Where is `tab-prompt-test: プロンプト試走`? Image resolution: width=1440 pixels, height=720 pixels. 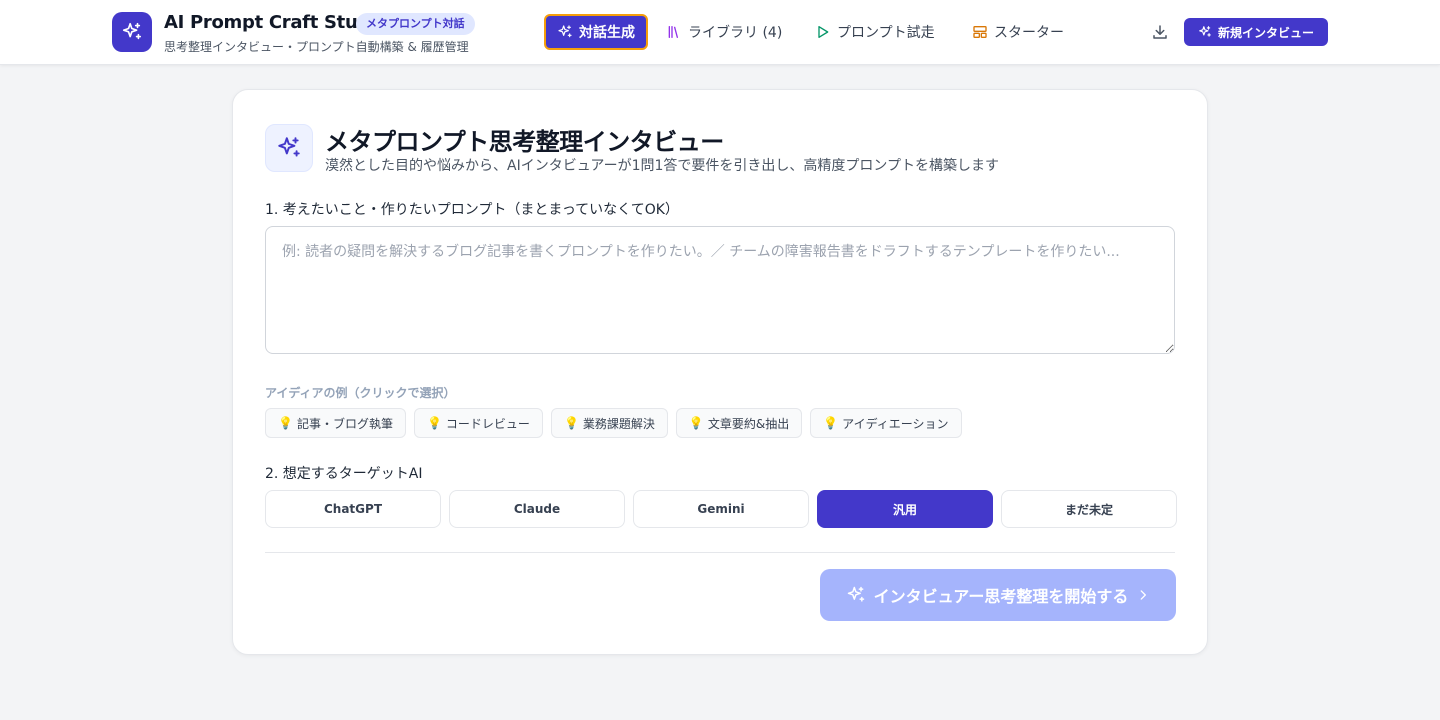
tab-prompt-test: プロンプト試走 is located at coordinates (875, 32).